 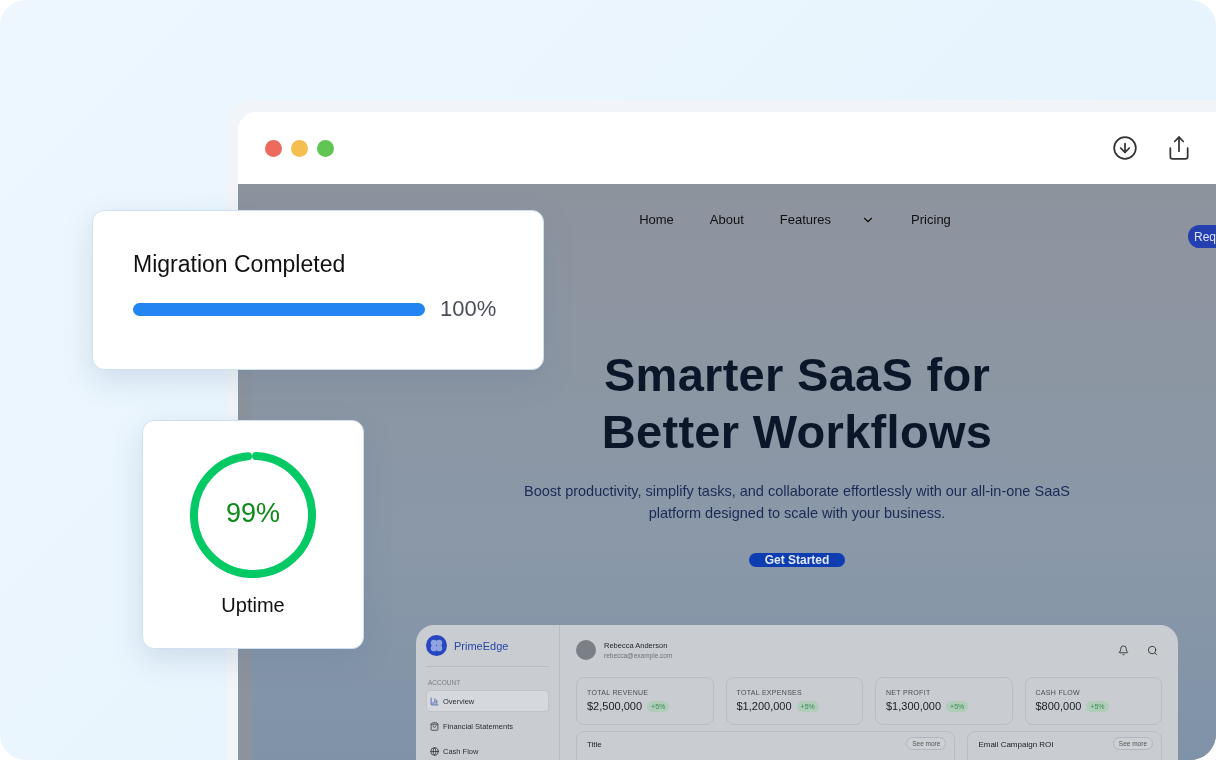 What do you see at coordinates (434, 751) in the screenshot?
I see `globe-icon` at bounding box center [434, 751].